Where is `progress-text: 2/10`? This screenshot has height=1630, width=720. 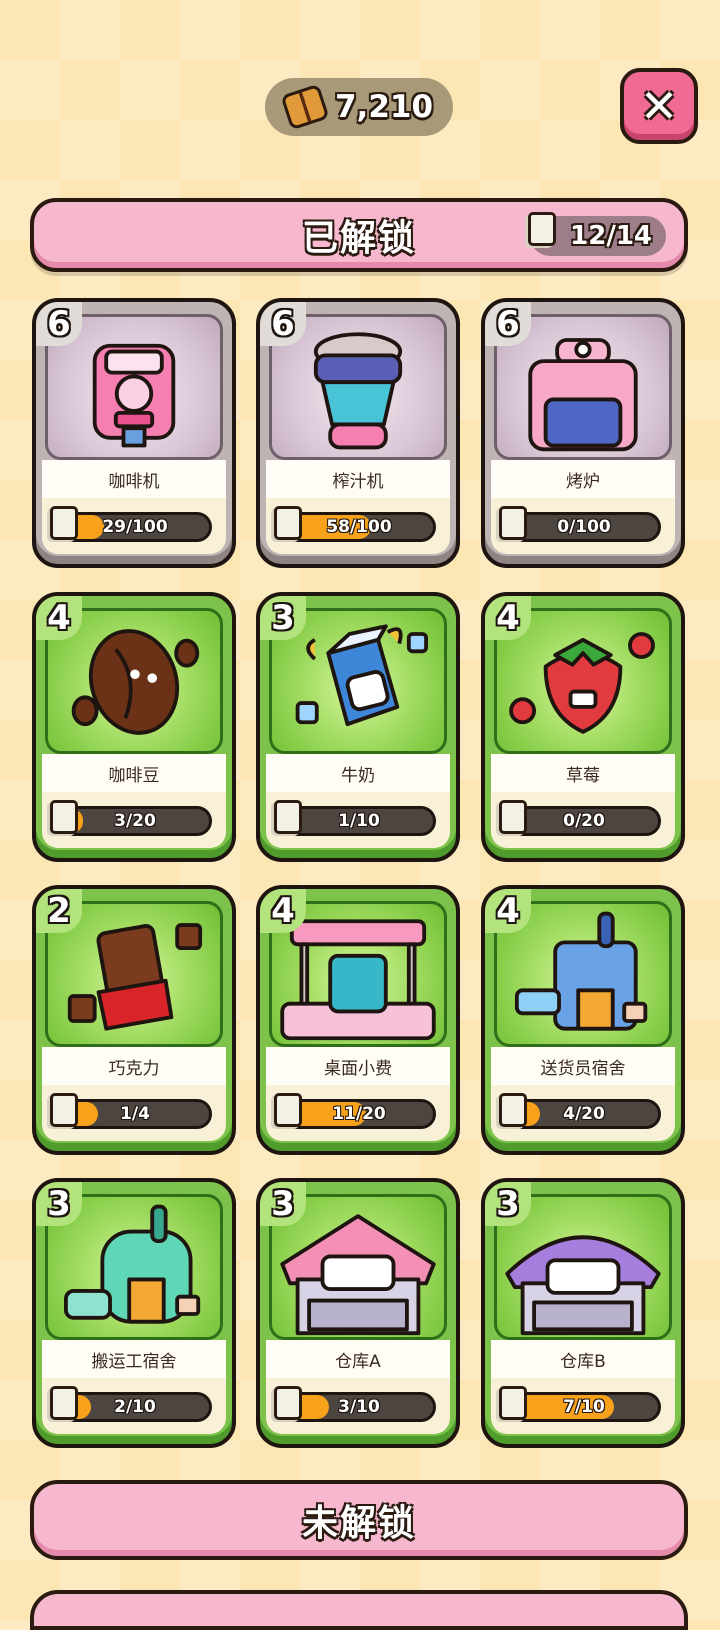
progress-text: 2/10 is located at coordinates (135, 1407).